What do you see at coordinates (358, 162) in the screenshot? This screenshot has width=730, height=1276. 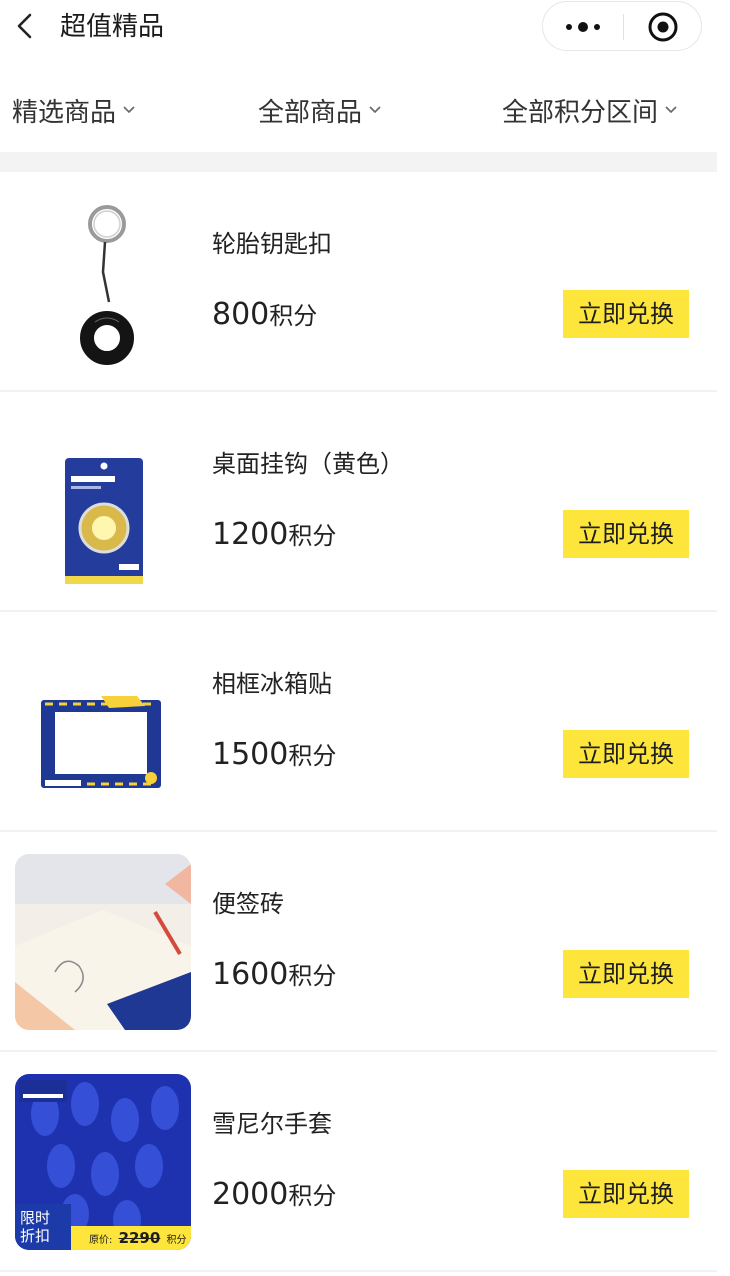 I see `section-divider` at bounding box center [358, 162].